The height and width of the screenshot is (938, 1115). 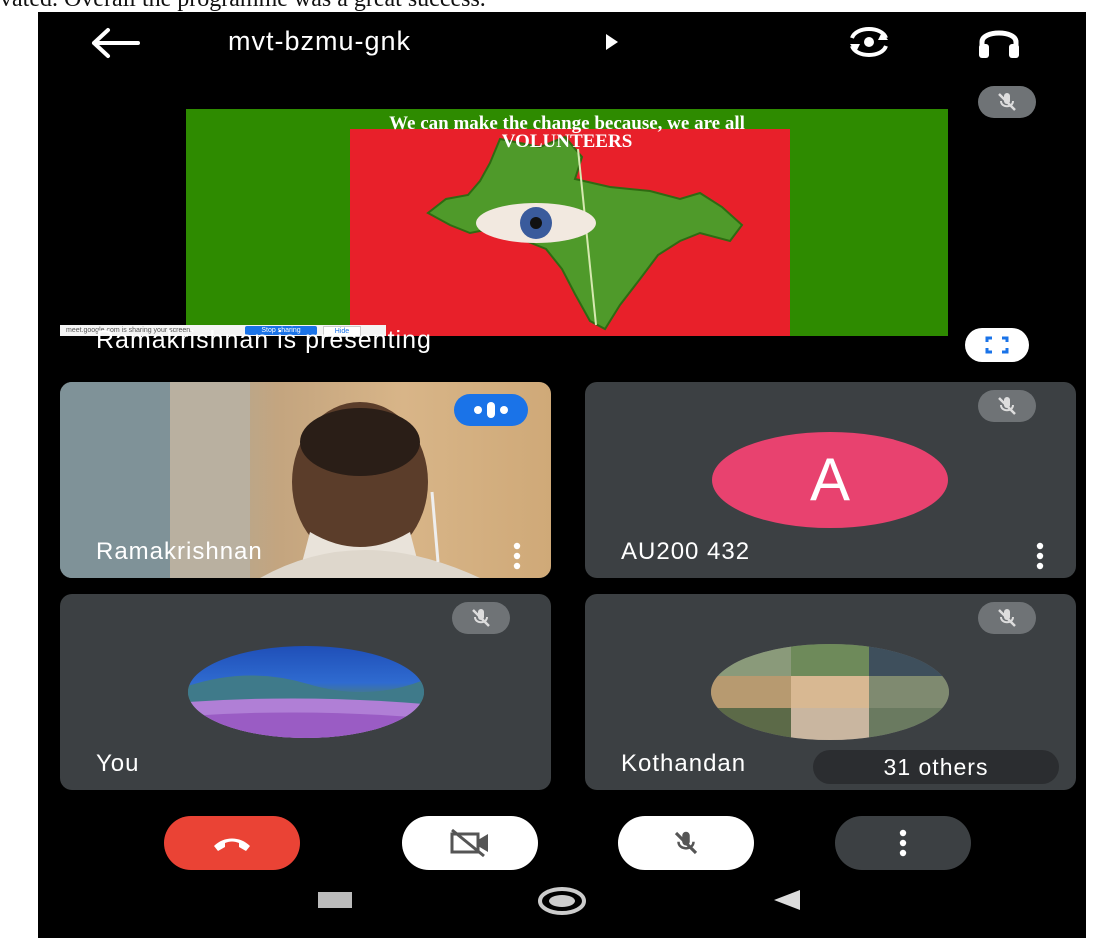 What do you see at coordinates (567, 141) in the screenshot?
I see `slide-title-line2: VOLUNTEERS` at bounding box center [567, 141].